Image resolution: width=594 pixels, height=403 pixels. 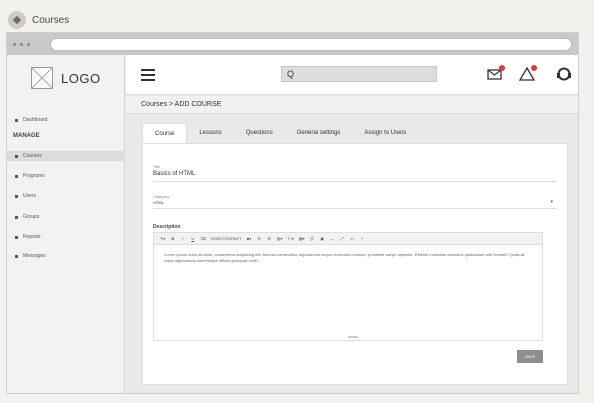 What do you see at coordinates (203, 238) in the screenshot?
I see `eraser-icon: ⌫` at bounding box center [203, 238].